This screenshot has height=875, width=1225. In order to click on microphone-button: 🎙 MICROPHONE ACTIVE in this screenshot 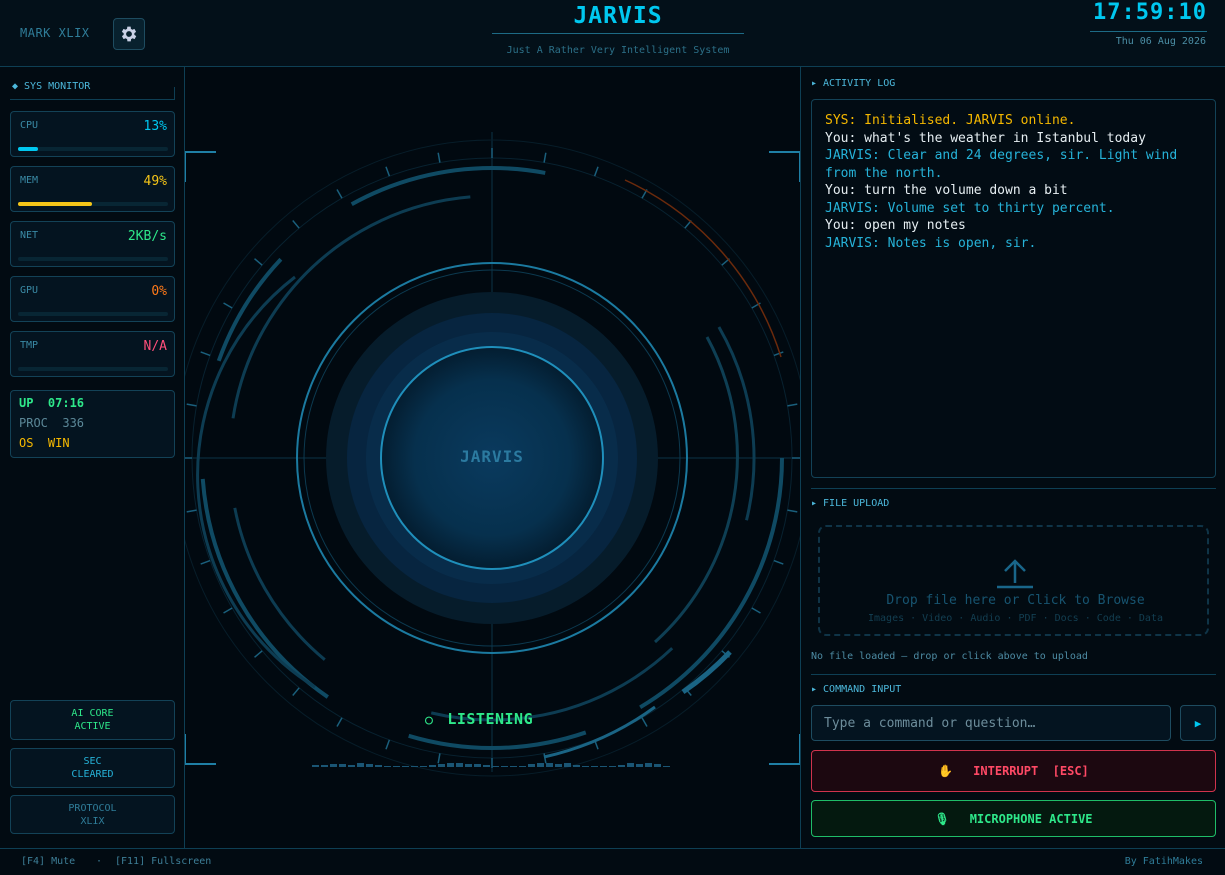, I will do `click(1013, 818)`.